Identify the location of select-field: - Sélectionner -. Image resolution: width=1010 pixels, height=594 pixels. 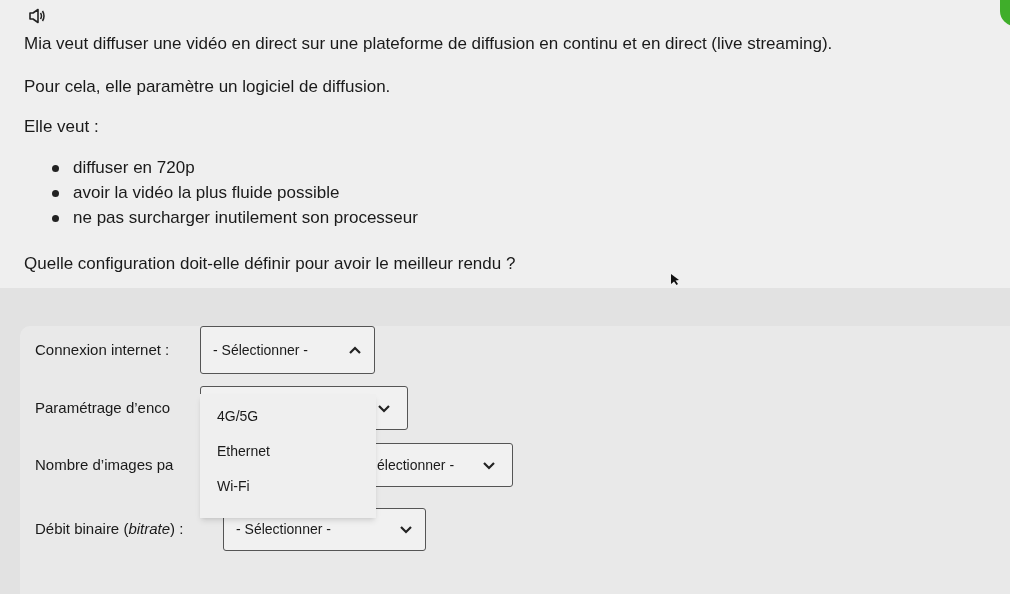
(287, 350).